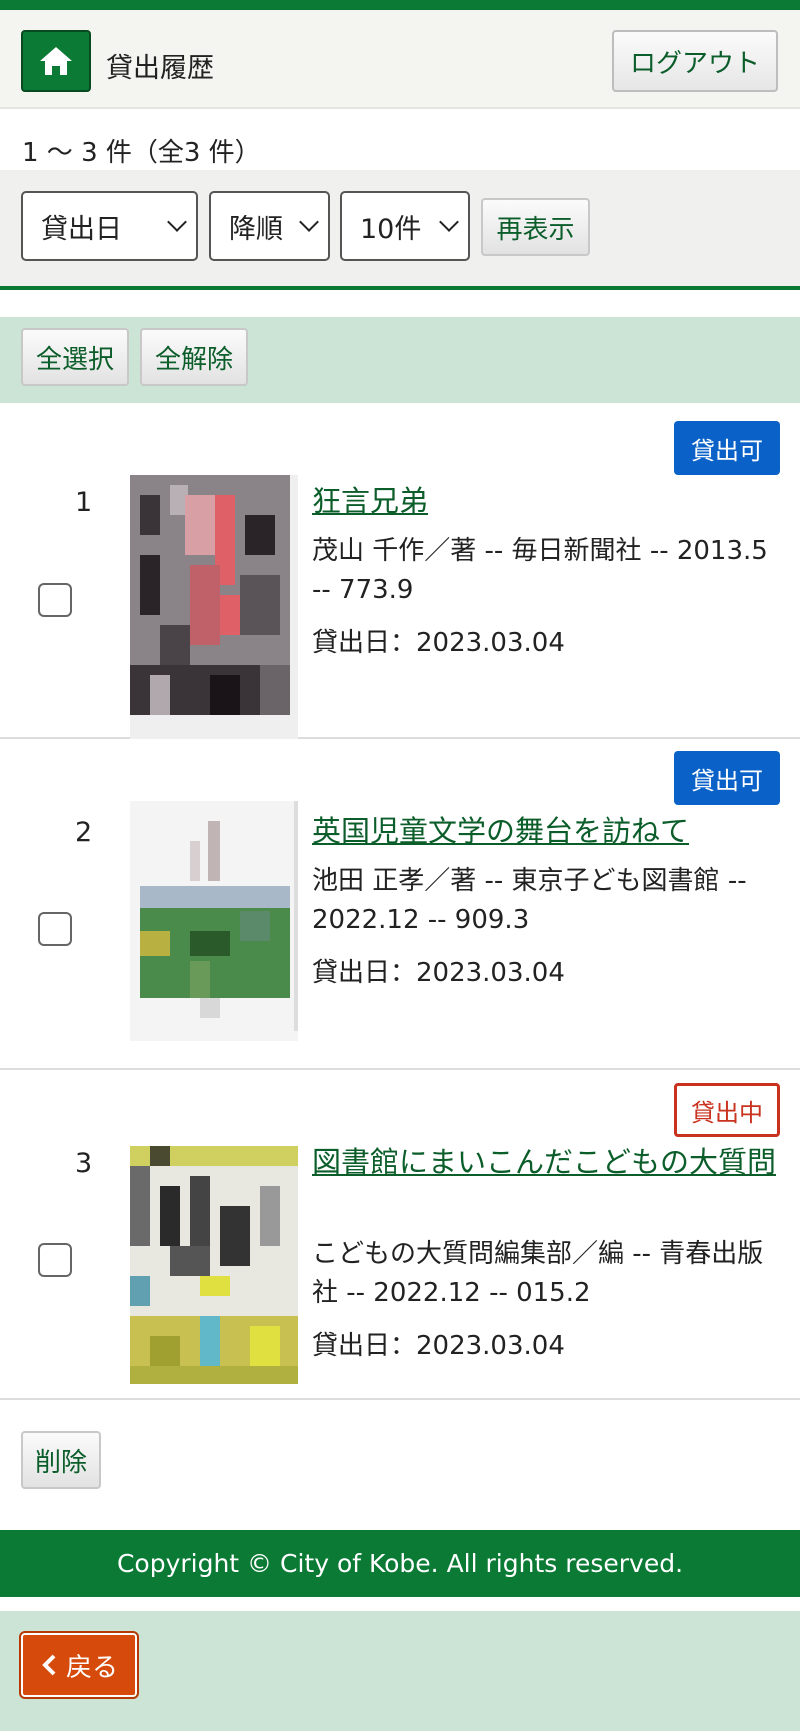  I want to click on page-header: 貸出履歴 ログアウト, so click(400, 59).